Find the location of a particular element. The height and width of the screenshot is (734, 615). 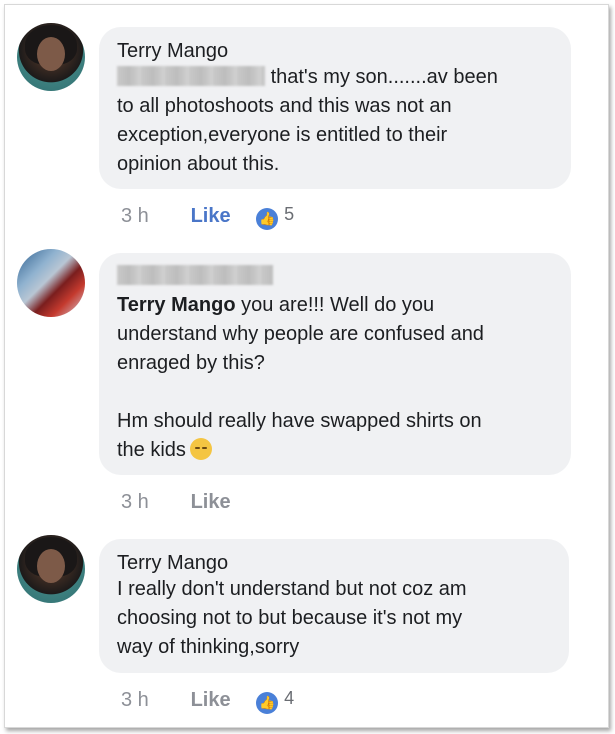

comment-line: the kids is located at coordinates (151, 450).